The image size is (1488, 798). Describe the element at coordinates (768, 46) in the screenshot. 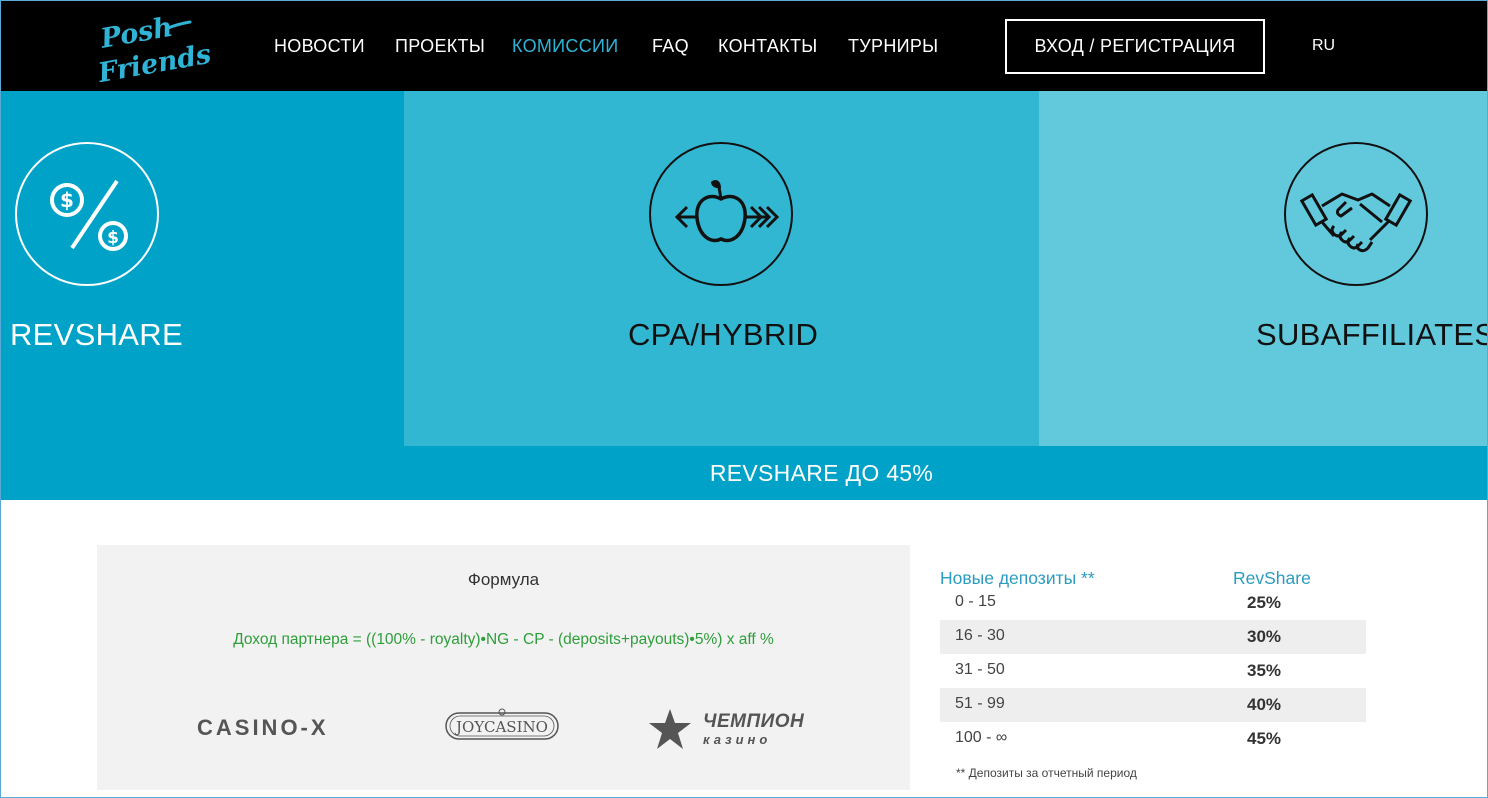

I see `nav-item-contacts: КОНТАКТЫ` at that location.